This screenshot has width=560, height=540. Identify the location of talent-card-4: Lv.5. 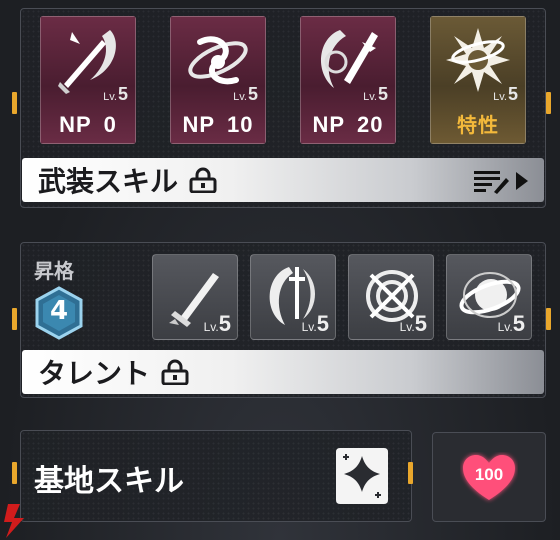
(489, 297).